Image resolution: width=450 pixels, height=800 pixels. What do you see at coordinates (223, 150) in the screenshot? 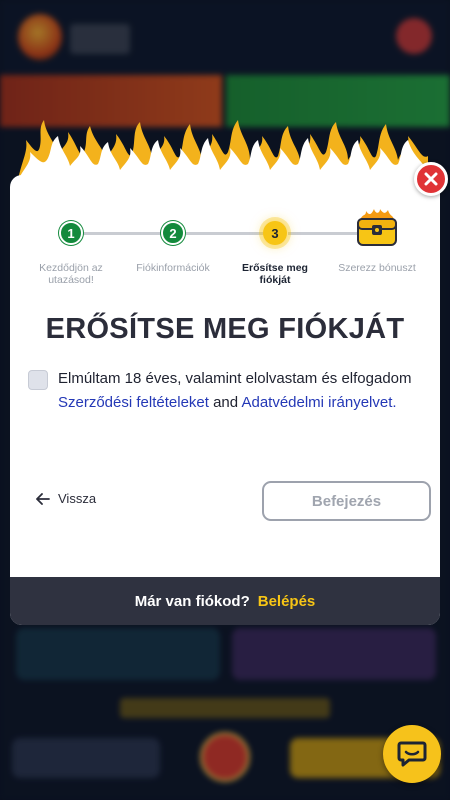
I see `flames-decoration` at bounding box center [223, 150].